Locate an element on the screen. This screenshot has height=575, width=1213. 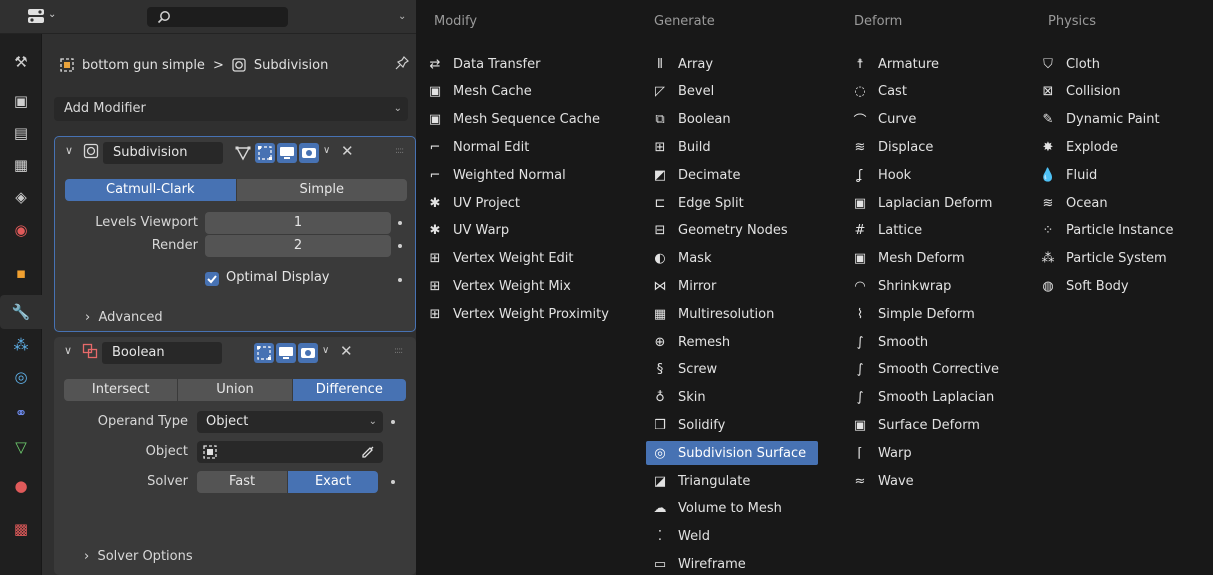
menu-item-bevel: ◸ Bevel is located at coordinates (683, 92).